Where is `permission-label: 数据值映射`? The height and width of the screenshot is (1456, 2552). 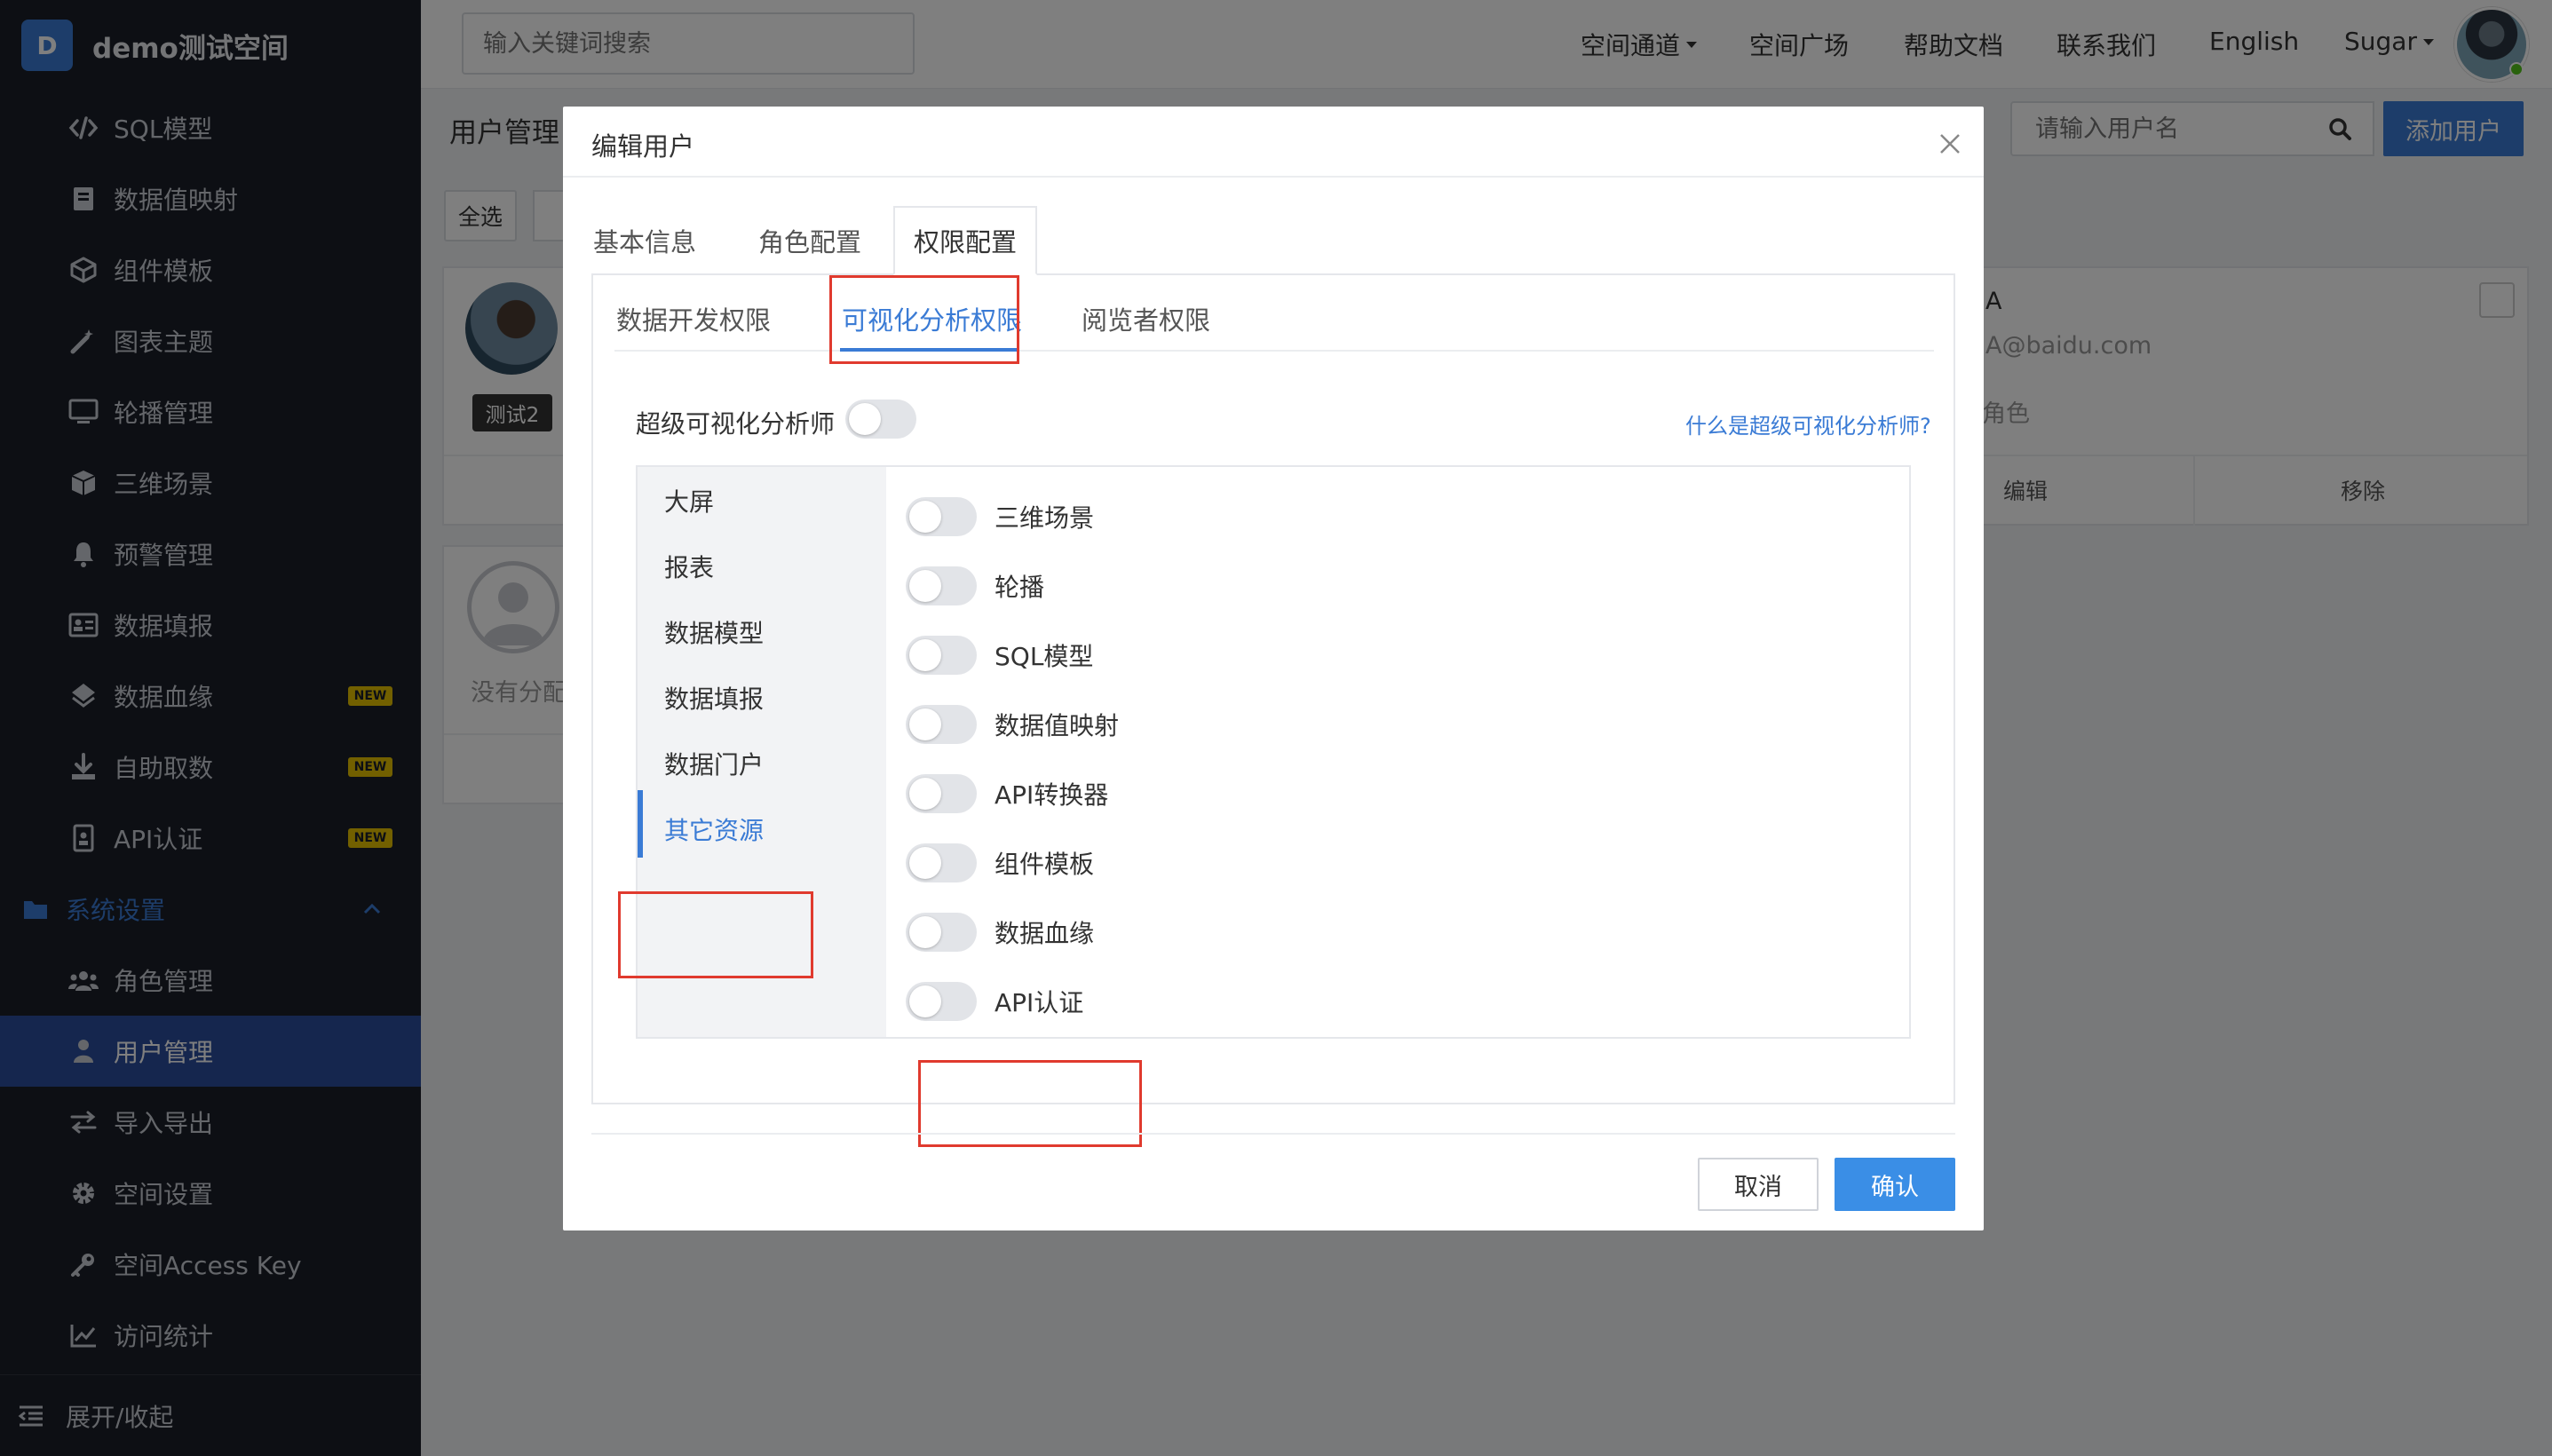 permission-label: 数据值映射 is located at coordinates (1057, 725).